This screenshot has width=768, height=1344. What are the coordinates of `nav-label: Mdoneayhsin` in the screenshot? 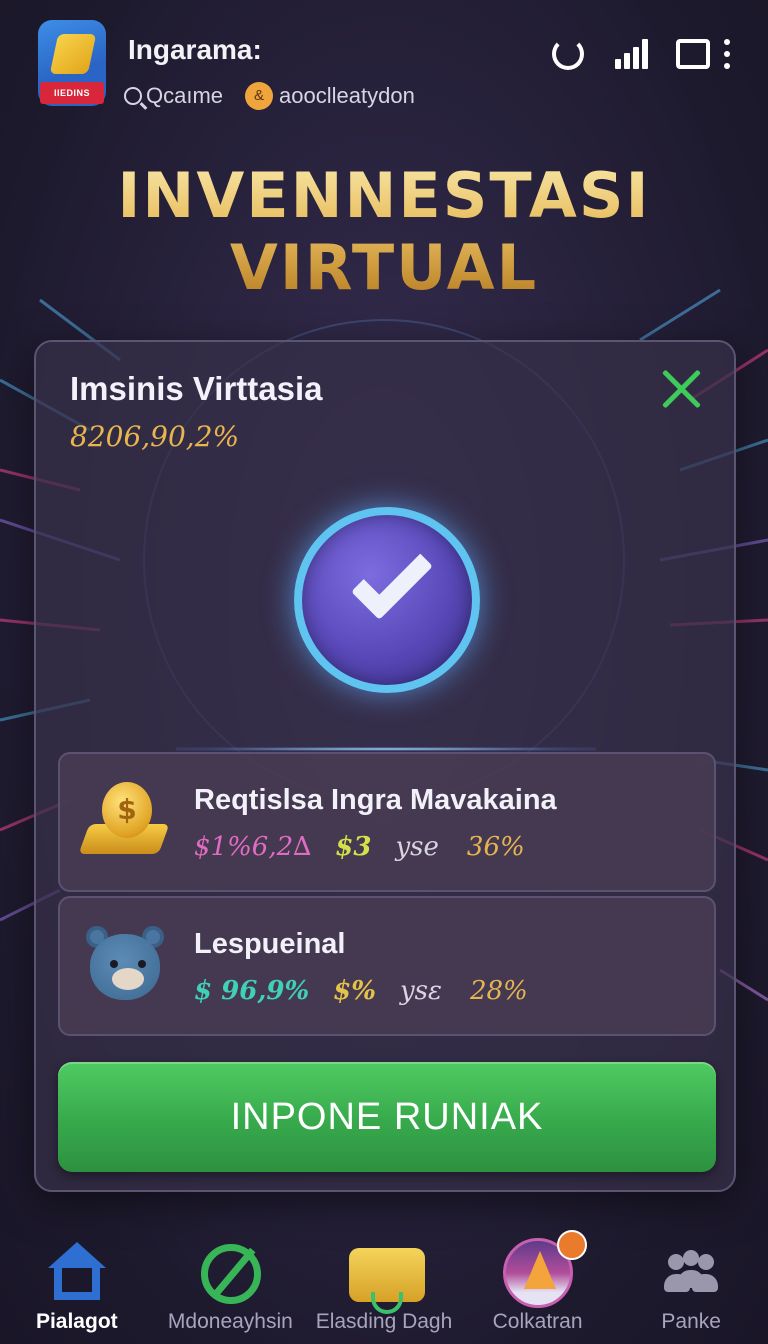 It's located at (230, 1321).